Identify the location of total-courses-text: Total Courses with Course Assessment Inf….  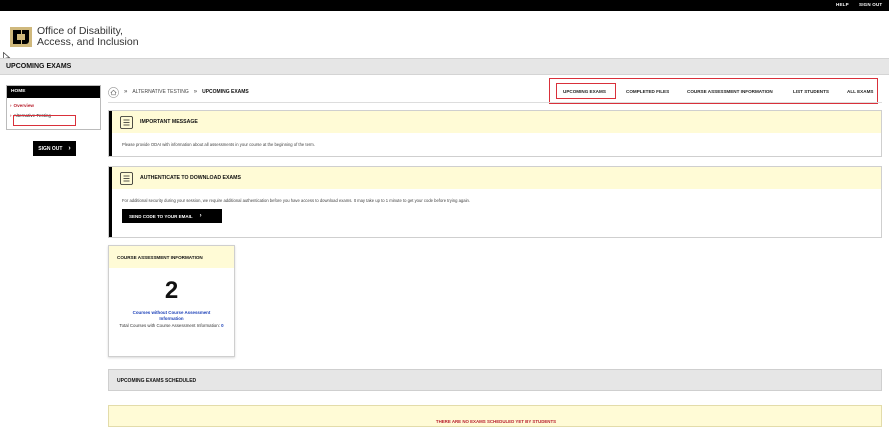
(171, 326).